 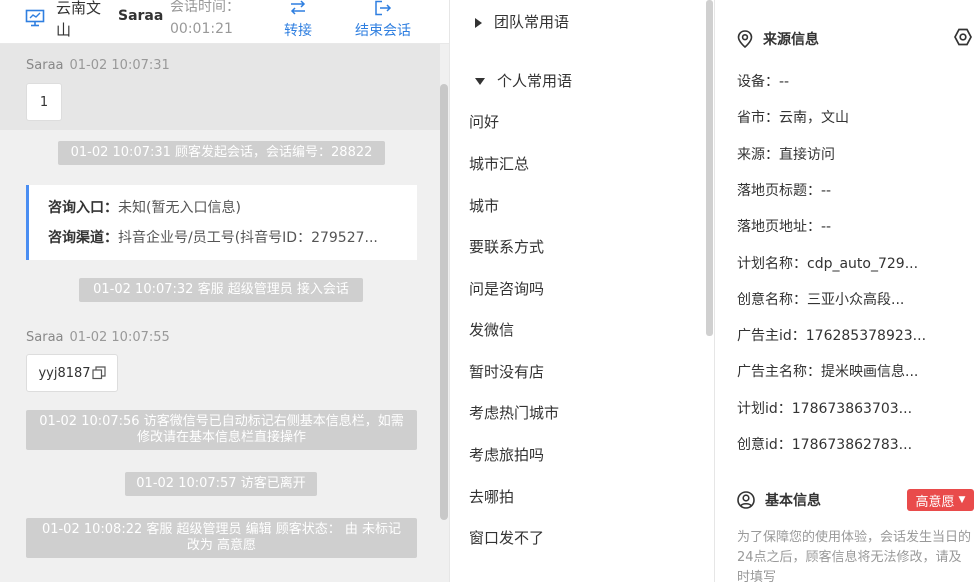 I want to click on copy-icon, so click(x=98, y=373).